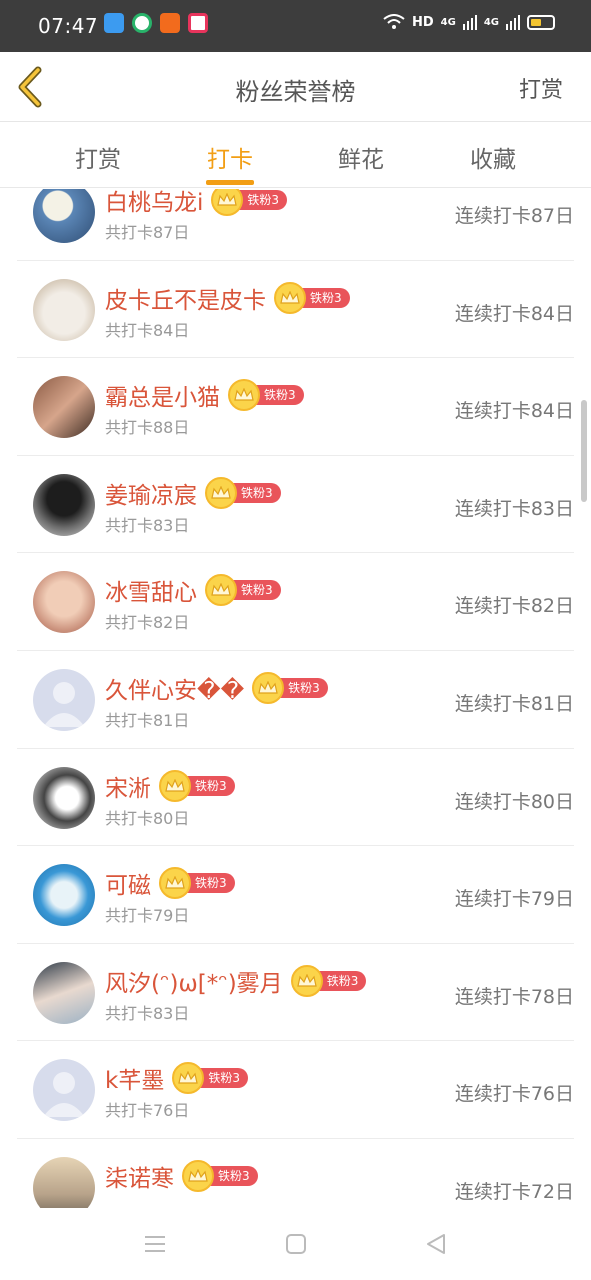  Describe the element at coordinates (514, 508) in the screenshot. I see `streak-count: 连续打卡83日` at that location.